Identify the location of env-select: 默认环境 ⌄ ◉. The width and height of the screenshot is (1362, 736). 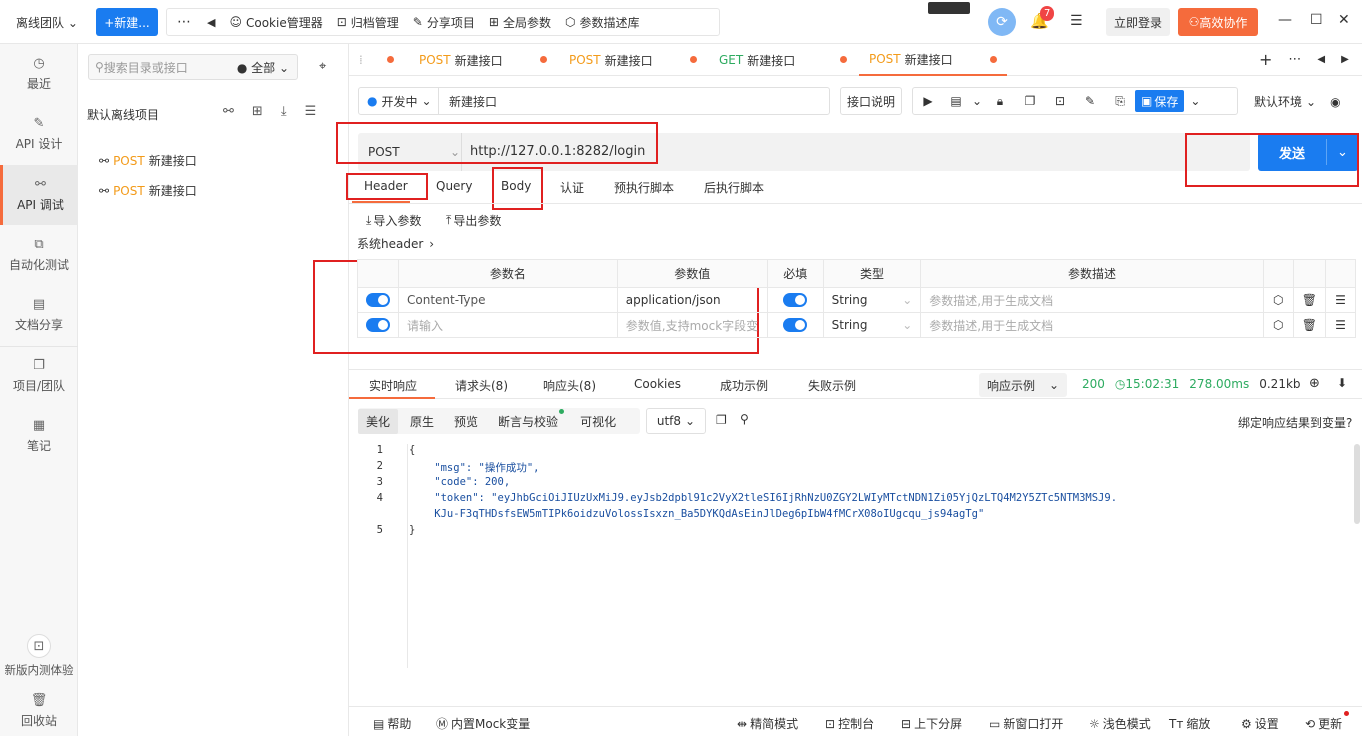
(1297, 101).